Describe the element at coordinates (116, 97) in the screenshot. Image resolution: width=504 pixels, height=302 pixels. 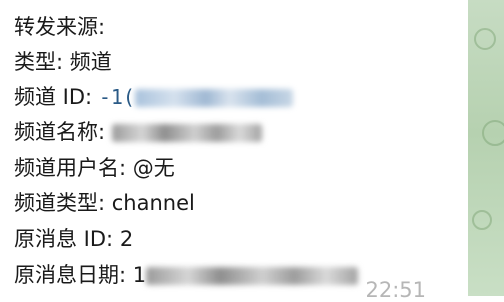
I see `channel-id-value: -1(` at that location.